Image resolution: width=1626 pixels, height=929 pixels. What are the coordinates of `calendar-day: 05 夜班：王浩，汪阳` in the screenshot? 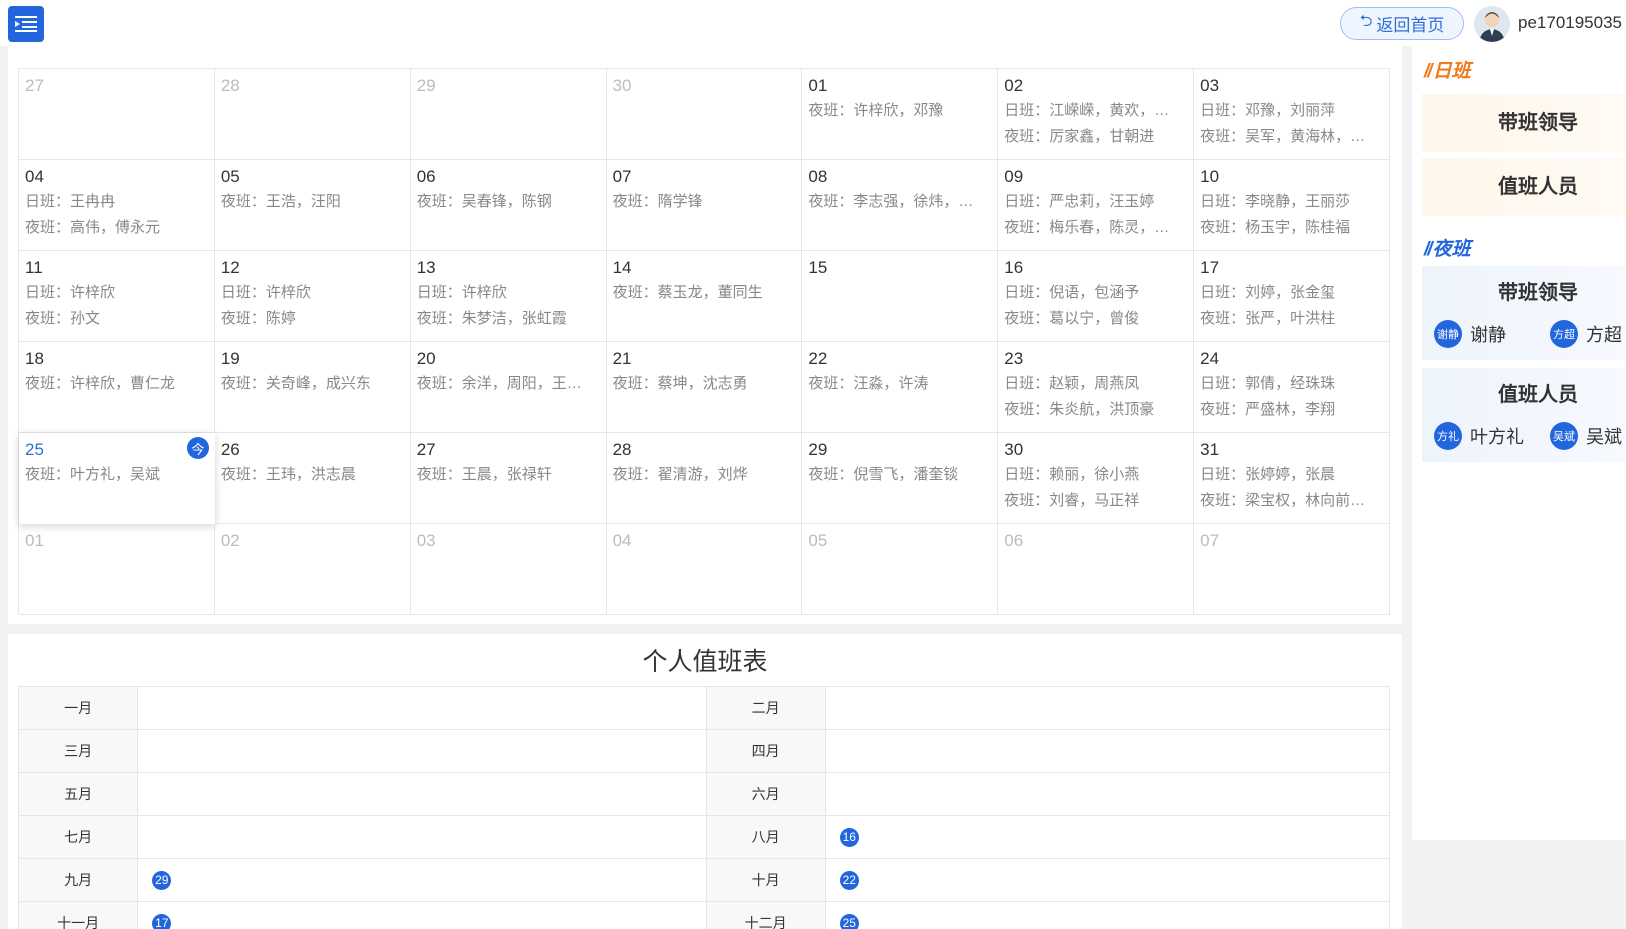 It's located at (312, 205).